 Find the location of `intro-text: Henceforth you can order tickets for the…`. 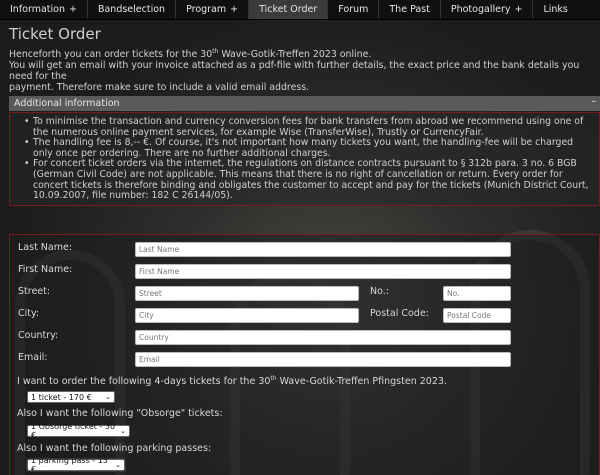

intro-text: Henceforth you can order tickets for the… is located at coordinates (301, 69).